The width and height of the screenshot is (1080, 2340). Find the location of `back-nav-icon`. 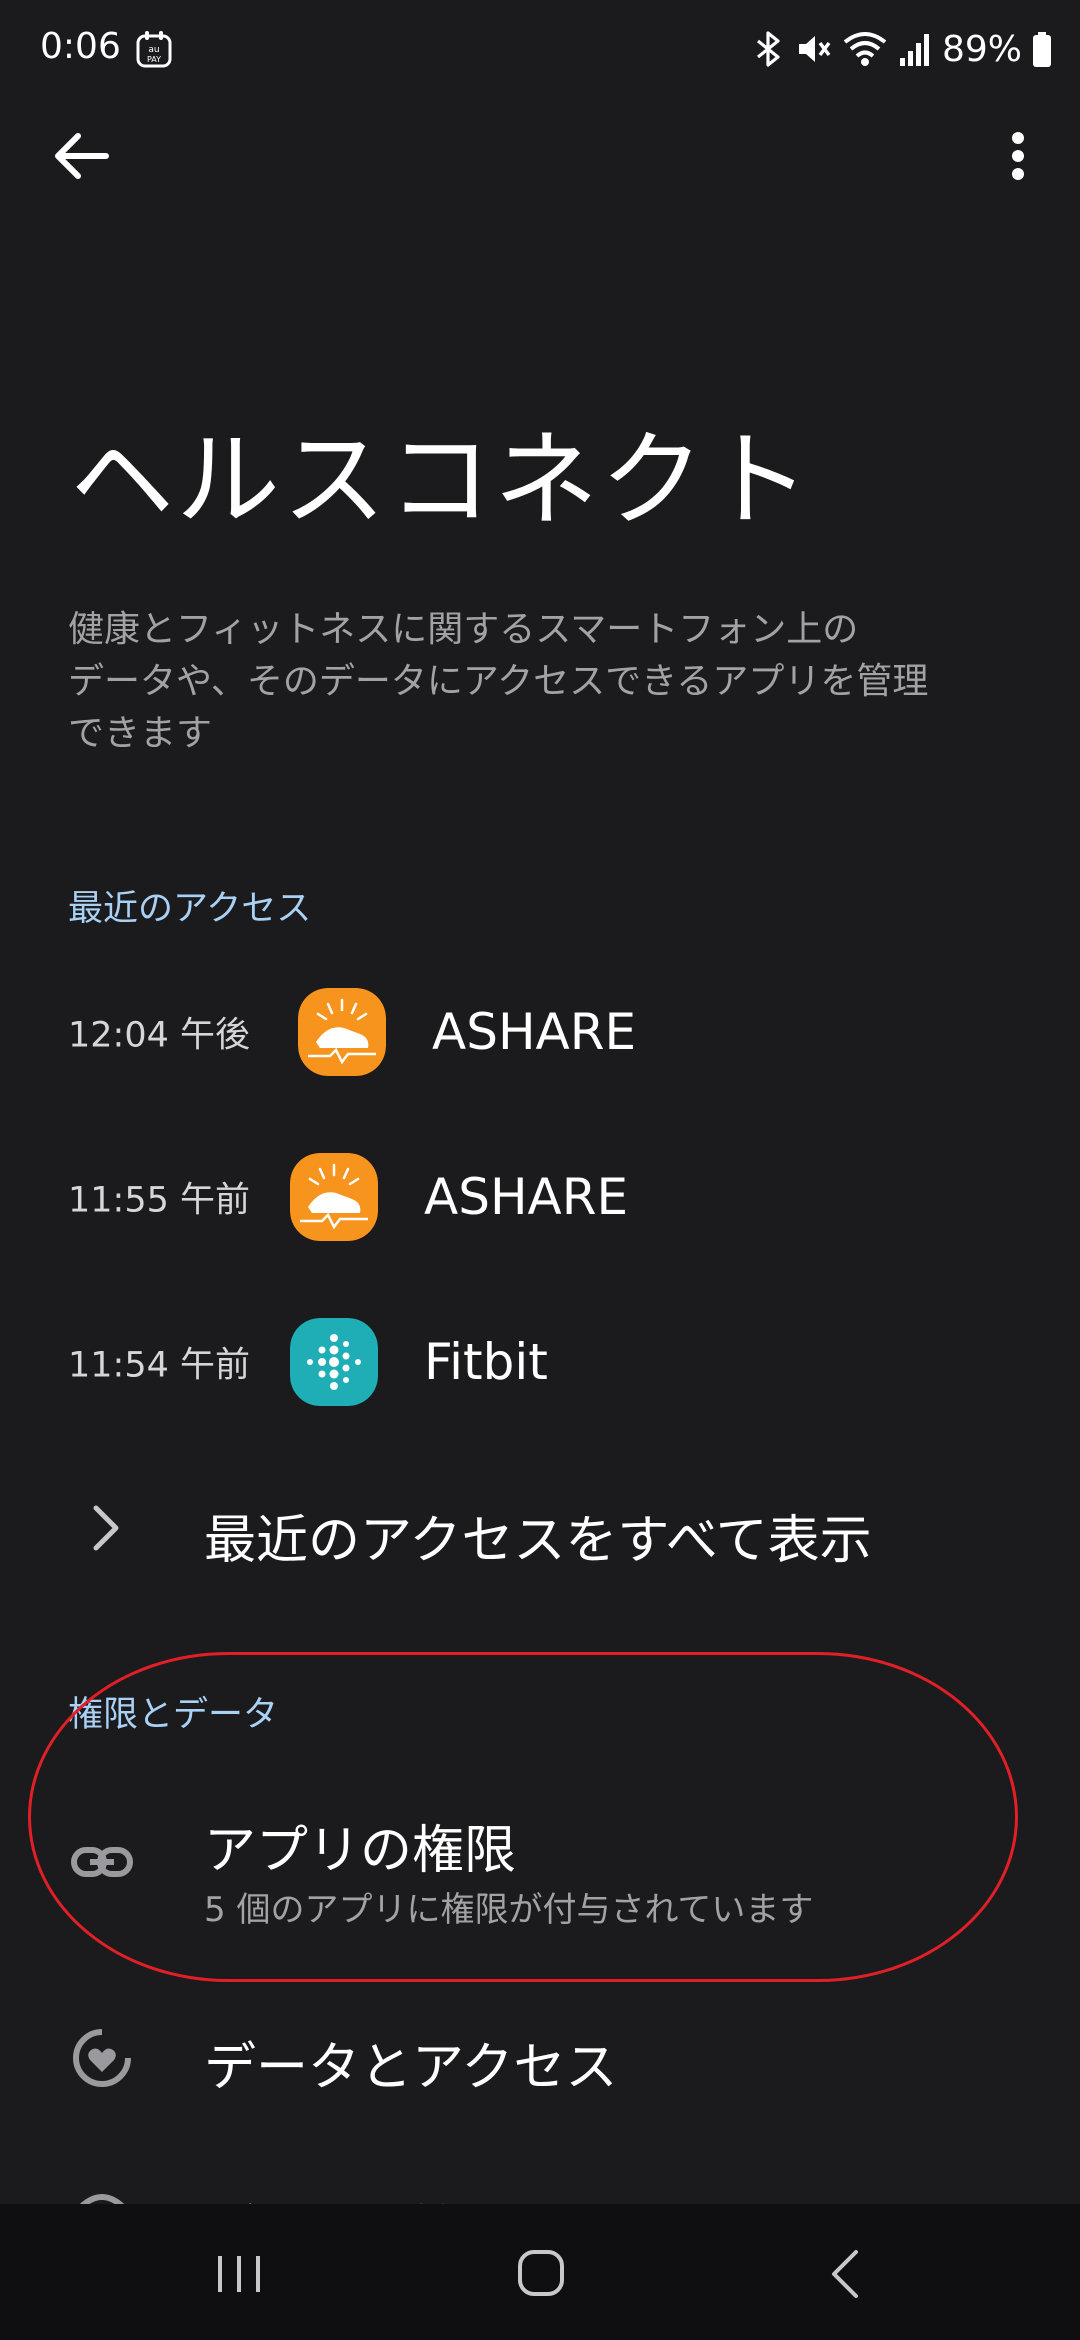

back-nav-icon is located at coordinates (845, 2274).